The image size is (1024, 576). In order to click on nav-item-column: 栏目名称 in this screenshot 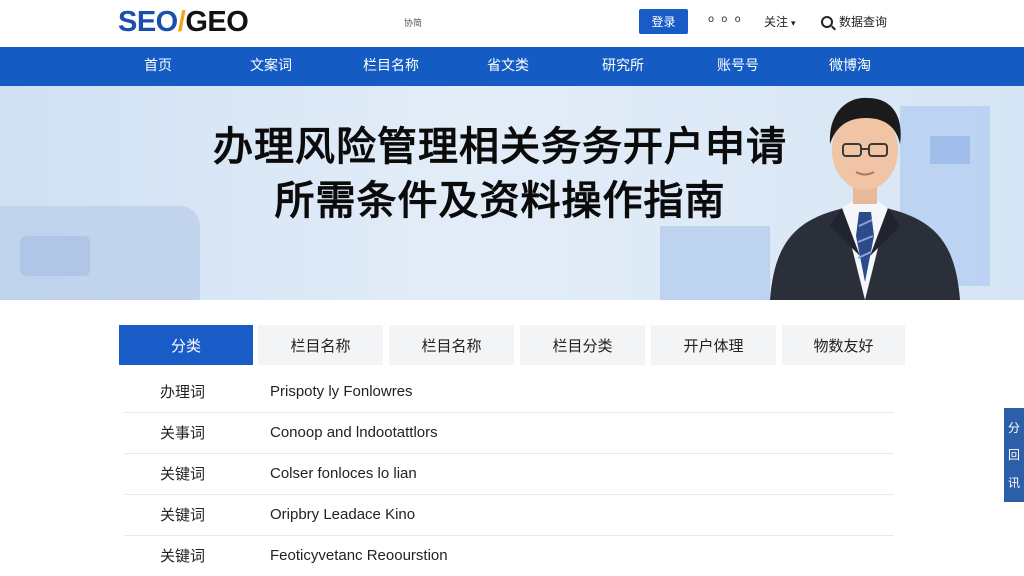, I will do `click(391, 66)`.